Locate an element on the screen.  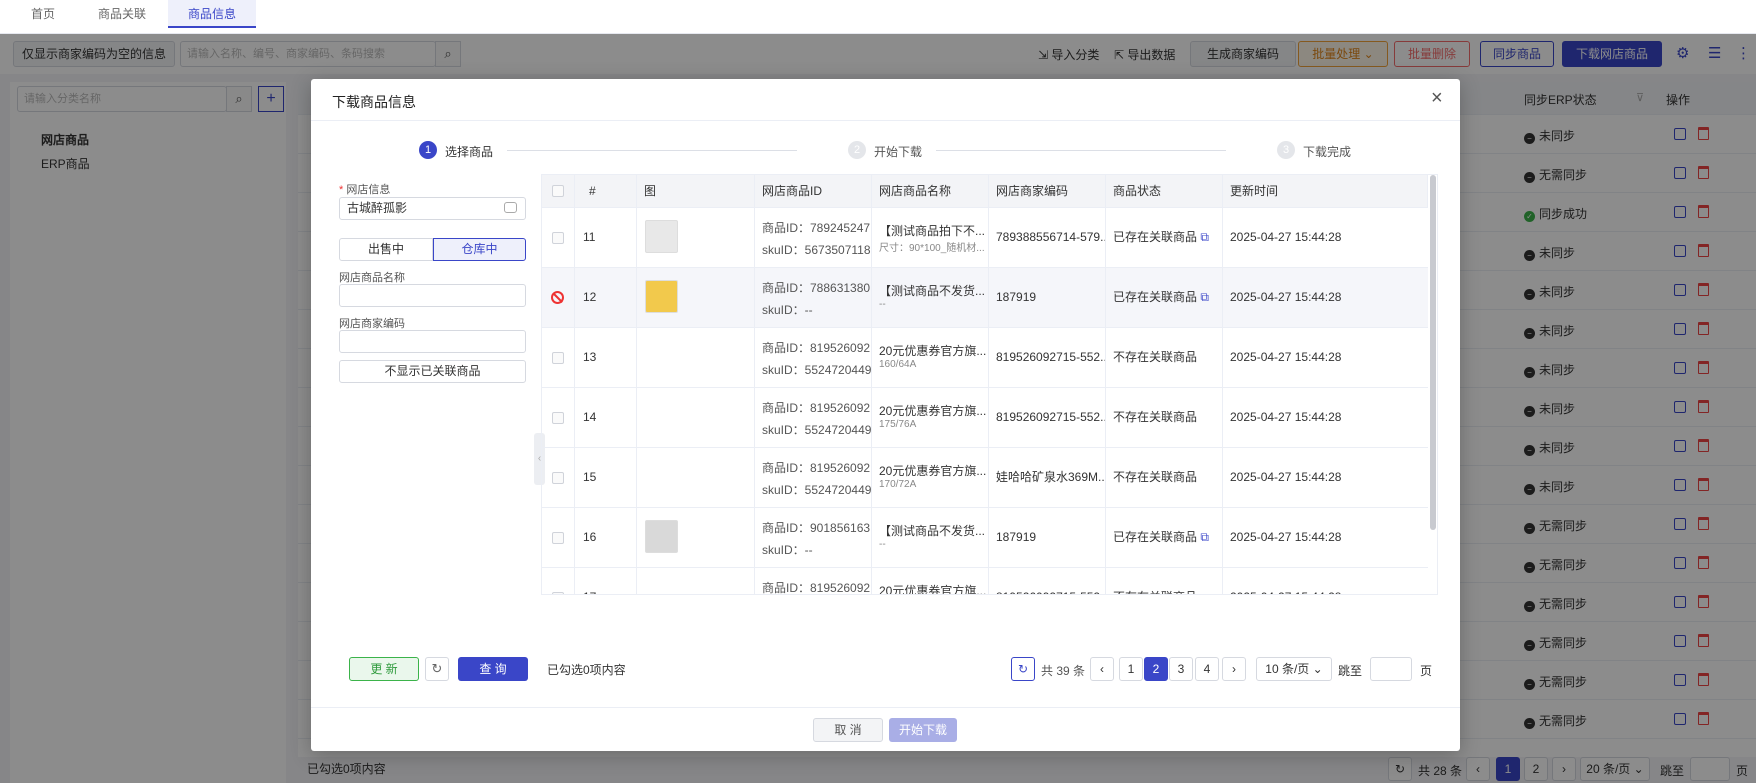
sku-id: skuID：-- is located at coordinates (787, 550).